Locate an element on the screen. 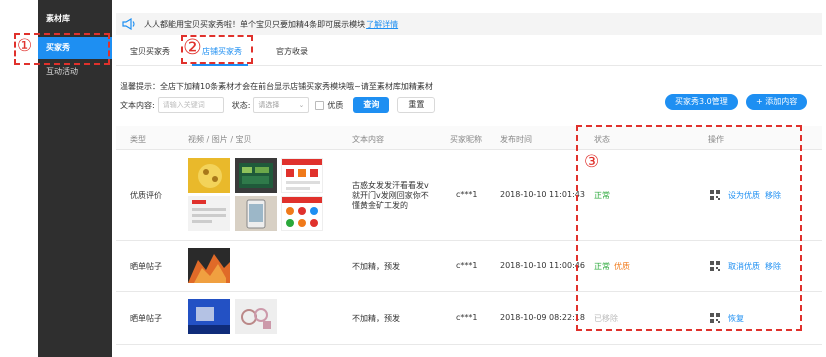 The image size is (826, 357). reset-button: 重置 is located at coordinates (416, 105).